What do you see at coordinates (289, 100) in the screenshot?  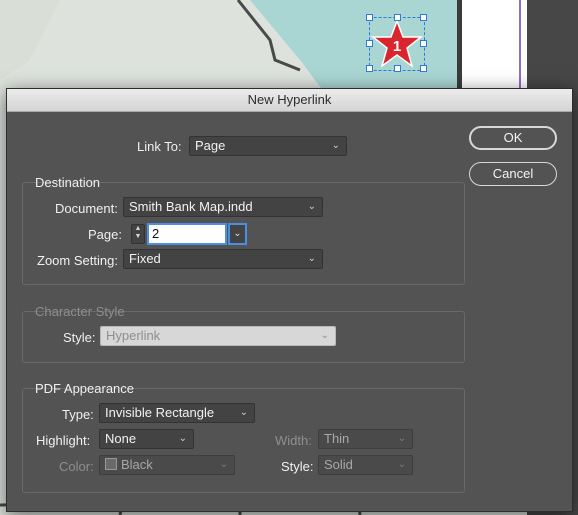 I see `dialog-title: New Hyperlink` at bounding box center [289, 100].